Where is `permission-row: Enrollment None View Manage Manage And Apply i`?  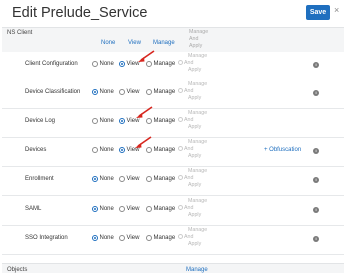 permission-row: Enrollment None View Manage Manage And Apply i is located at coordinates (173, 181).